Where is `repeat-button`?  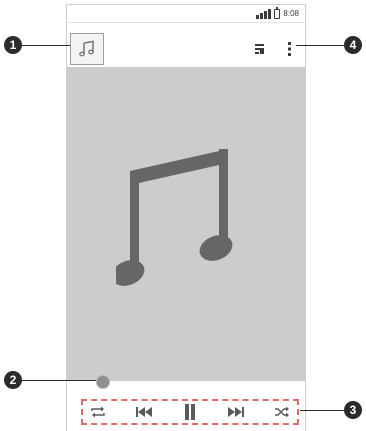 repeat-button is located at coordinates (98, 412).